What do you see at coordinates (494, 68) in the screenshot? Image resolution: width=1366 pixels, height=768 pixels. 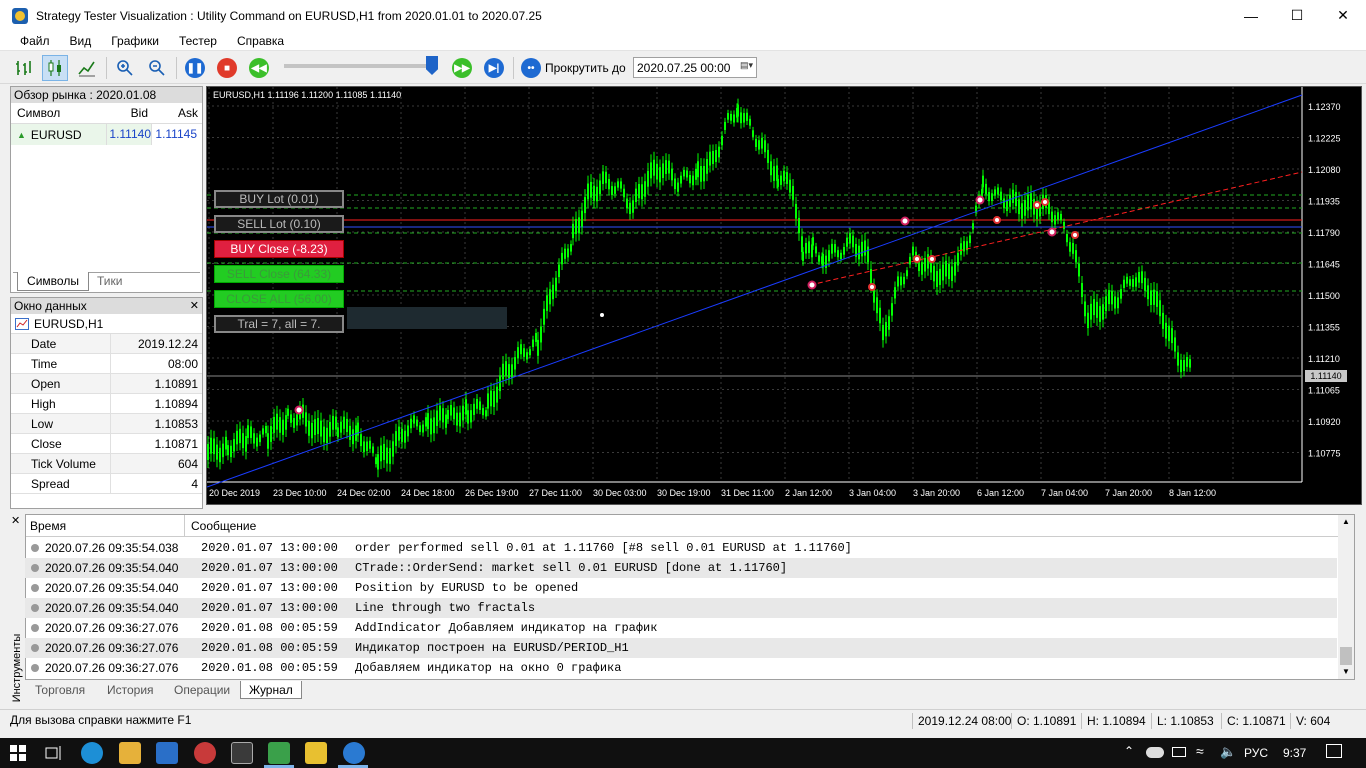 I see `skip-to-end-icon: ▶|` at bounding box center [494, 68].